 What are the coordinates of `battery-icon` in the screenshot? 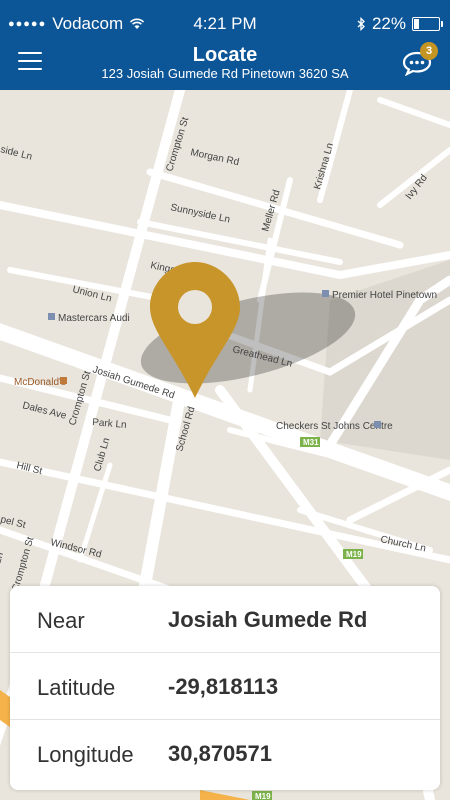 It's located at (427, 24).